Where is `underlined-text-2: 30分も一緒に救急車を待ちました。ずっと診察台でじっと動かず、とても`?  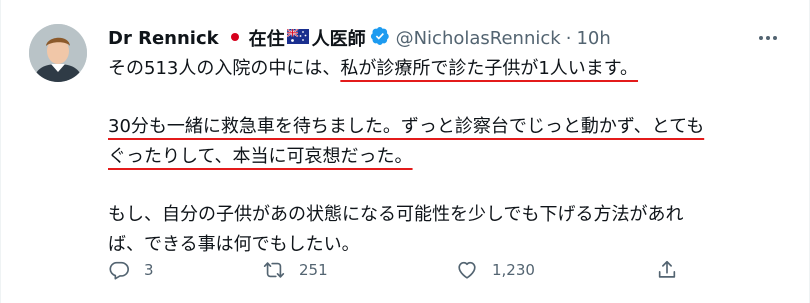
underlined-text-2: 30分も一緒に救急車を待ちました。ずっと診察台でじっと動かず、とても is located at coordinates (406, 126).